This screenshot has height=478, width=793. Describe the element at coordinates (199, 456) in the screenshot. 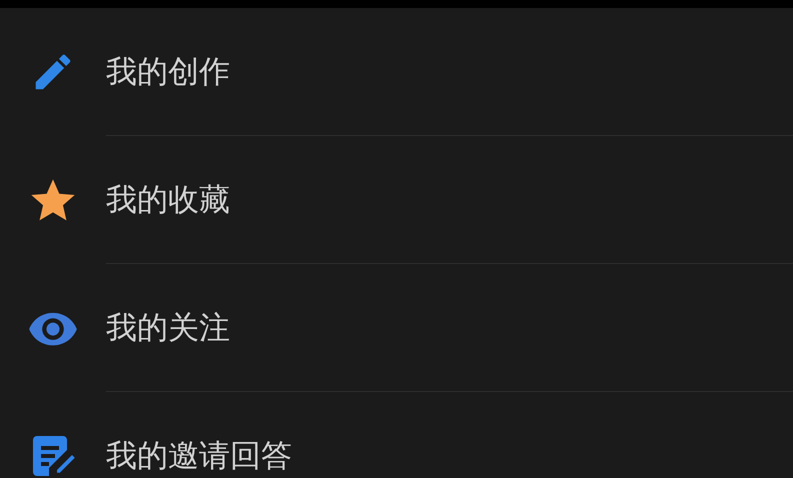

I see `menu-item: 我的邀请回答` at that location.